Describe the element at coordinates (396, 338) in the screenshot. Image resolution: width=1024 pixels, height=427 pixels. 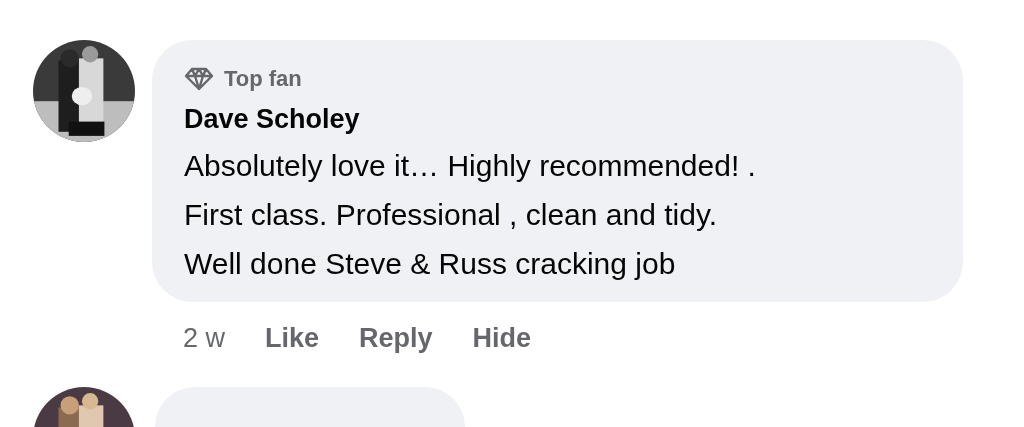
I see `action-link: Reply` at that location.